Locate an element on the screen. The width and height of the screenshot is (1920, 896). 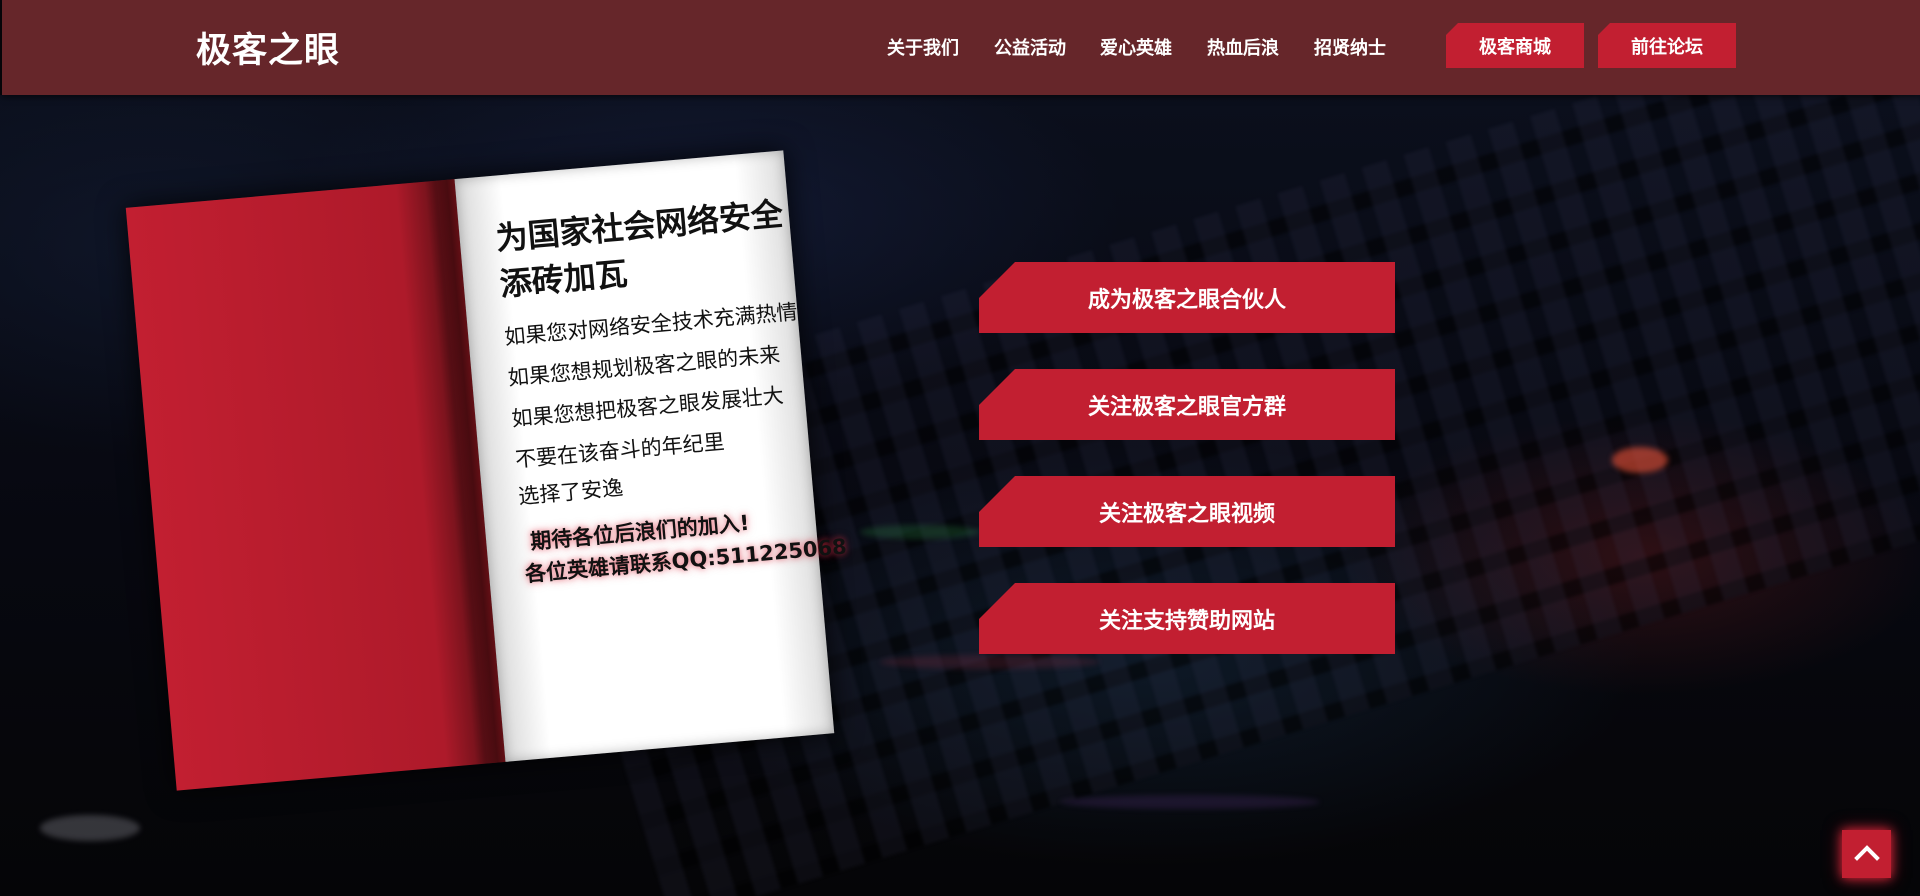
nav-item-charity: 公益活动 is located at coordinates (1030, 47).